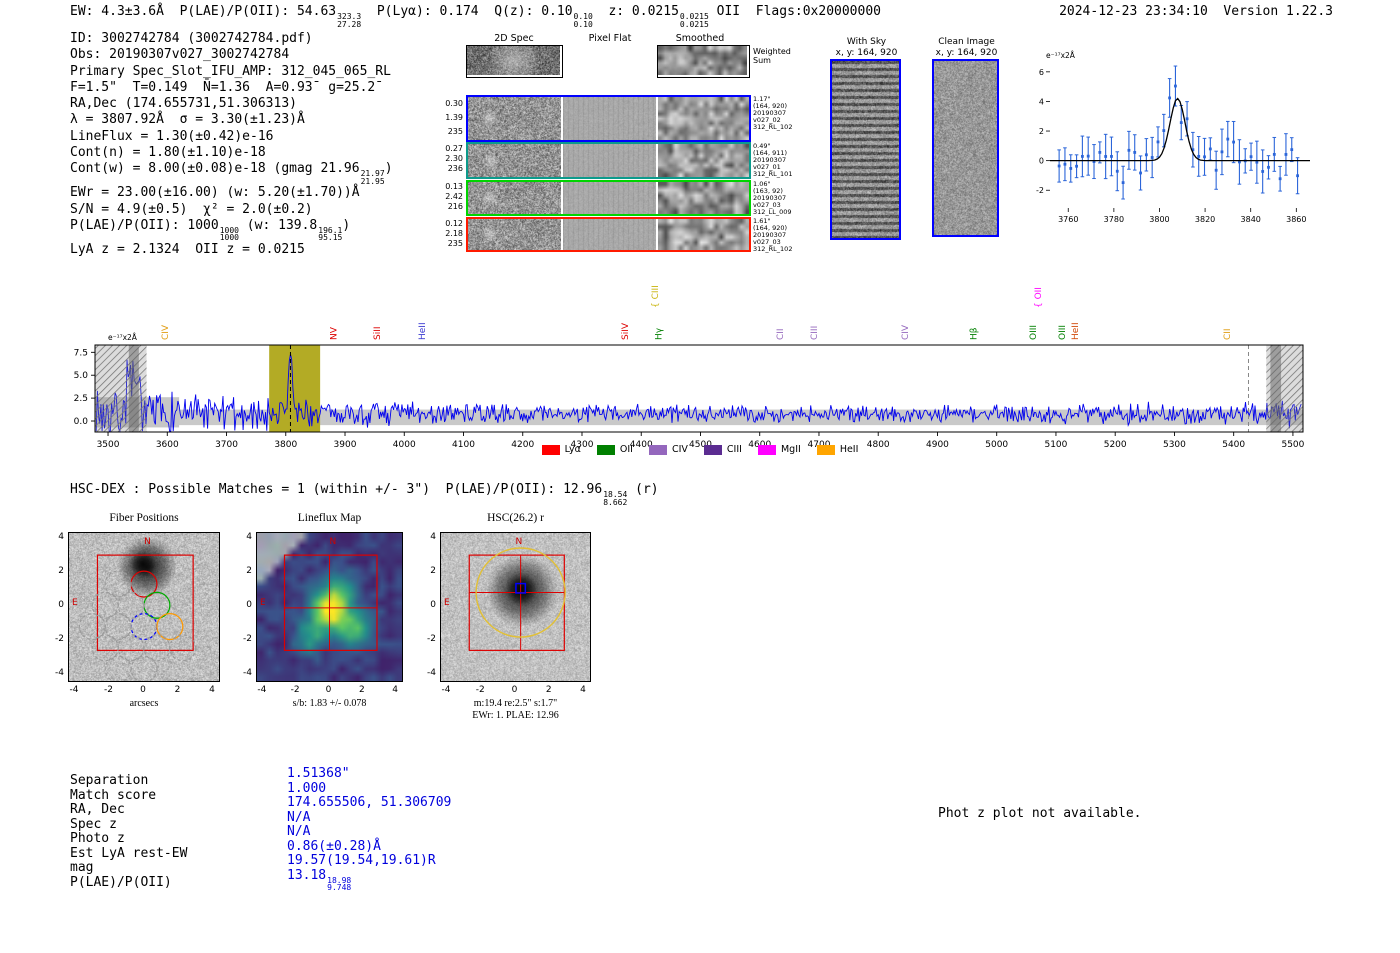  I want to click on spec2d-row-left-stats: 0.27 2.30 236, so click(454, 158).